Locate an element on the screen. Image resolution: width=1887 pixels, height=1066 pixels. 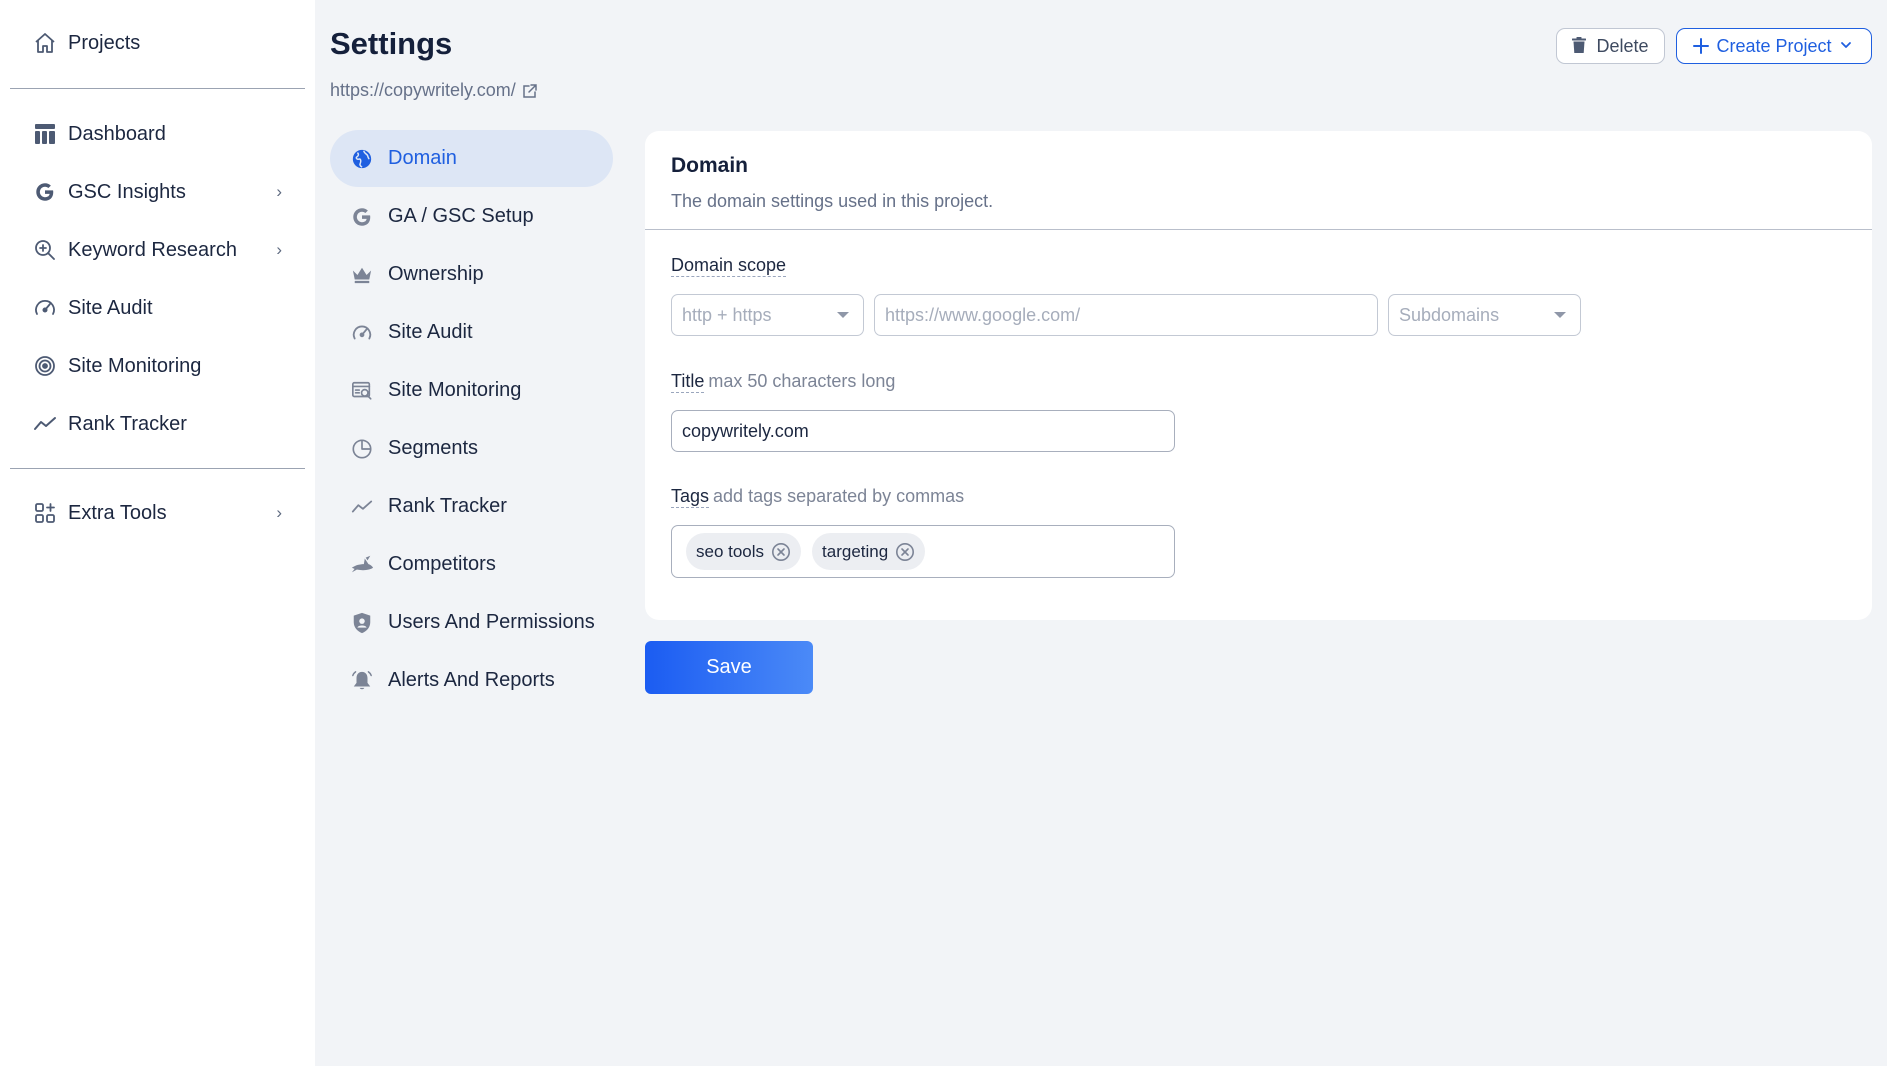
settings-nav-site-monitoring: Site Monitoring is located at coordinates (471, 390).